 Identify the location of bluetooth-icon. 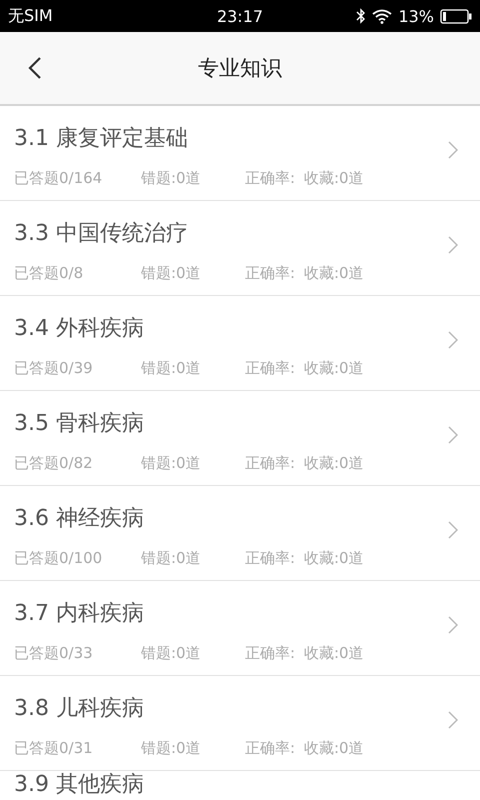
(361, 16).